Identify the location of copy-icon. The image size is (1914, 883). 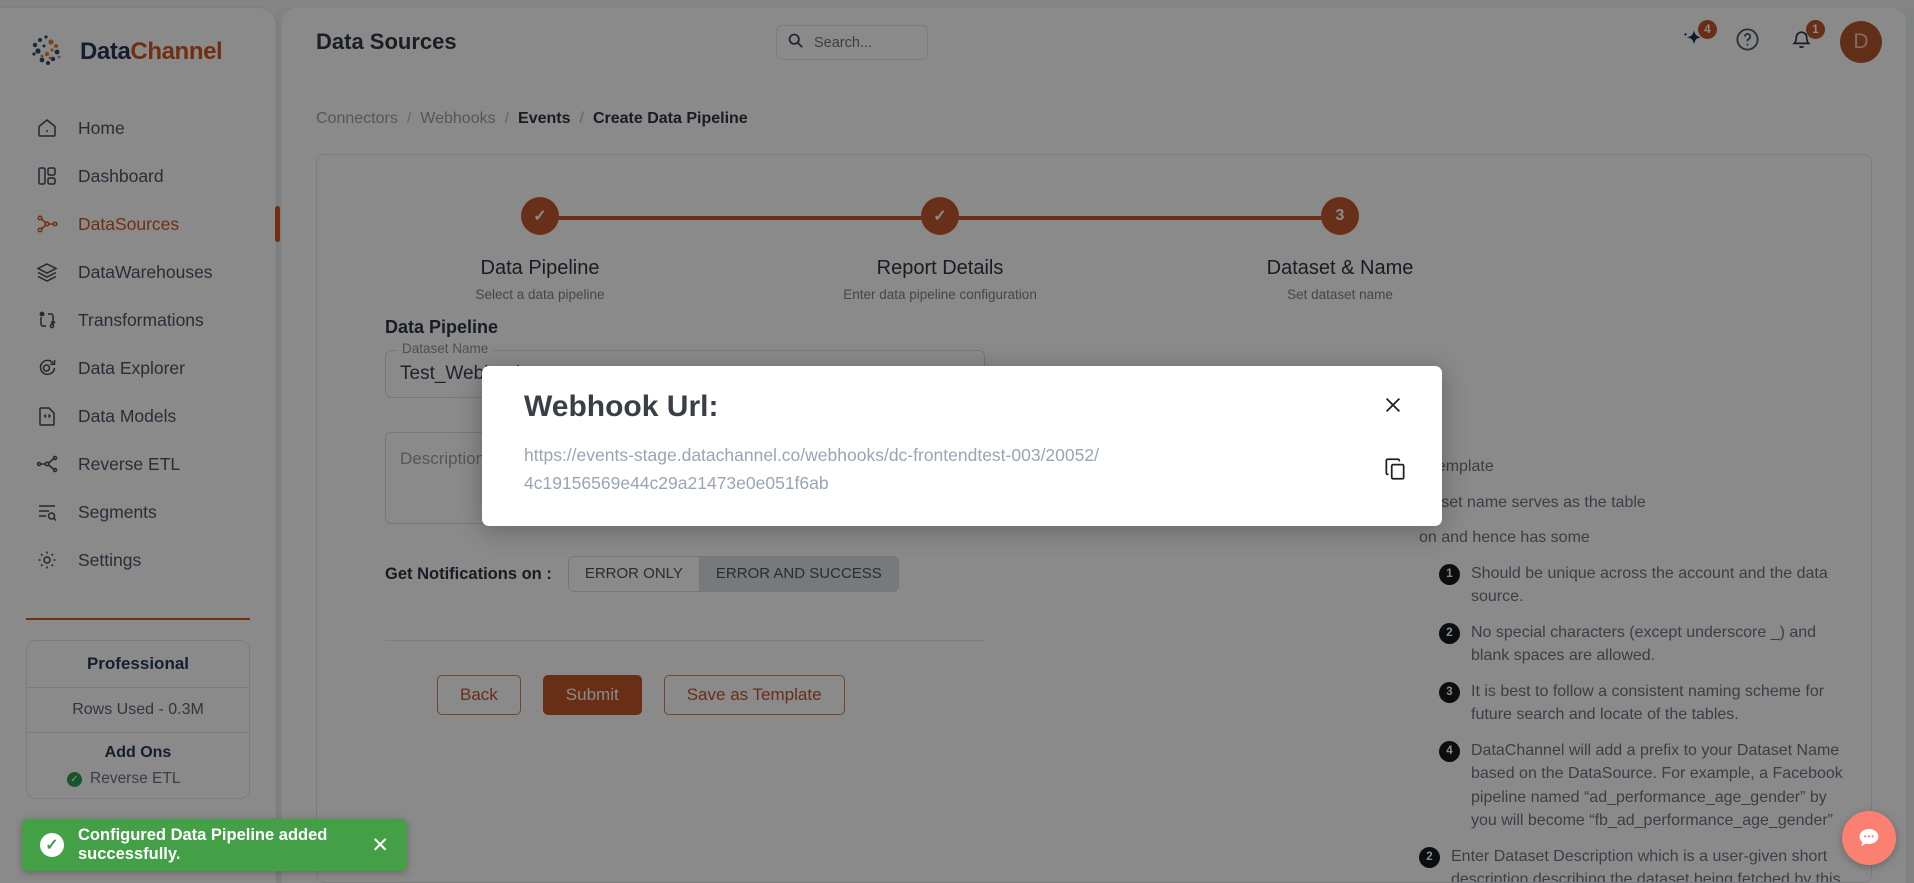
(1395, 469).